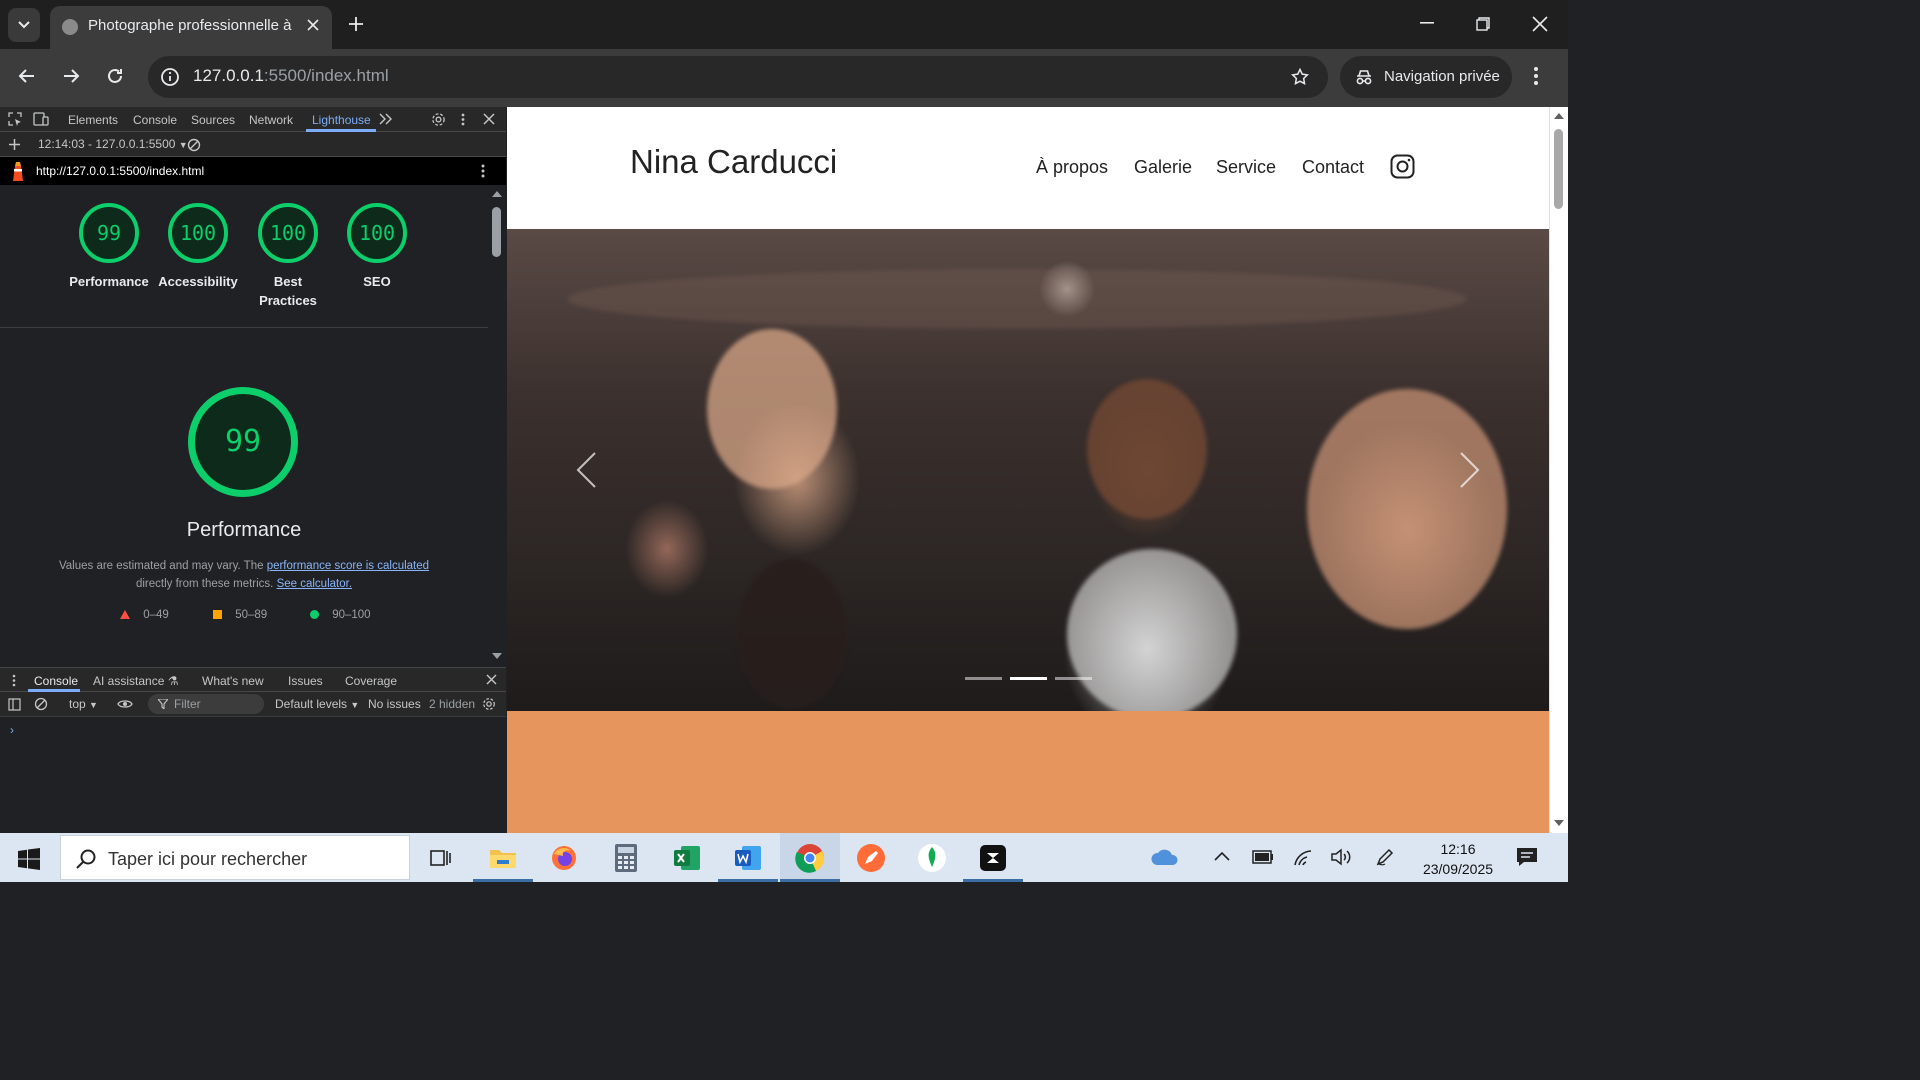 Image resolution: width=1920 pixels, height=1080 pixels. Describe the element at coordinates (15, 119) in the screenshot. I see `inspect-element-icon` at that location.